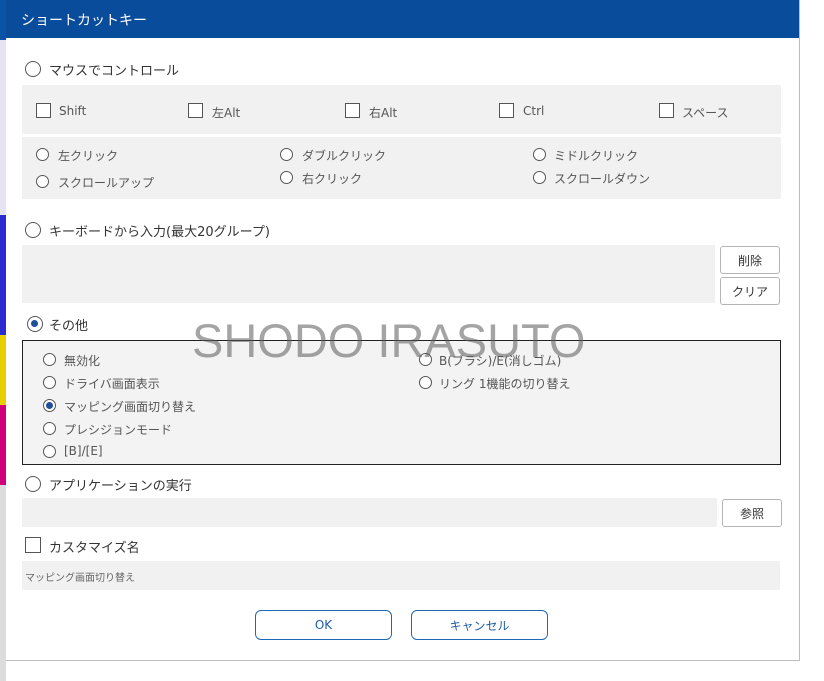  Describe the element at coordinates (352, 110) in the screenshot. I see `right-alt-checkbox` at that location.